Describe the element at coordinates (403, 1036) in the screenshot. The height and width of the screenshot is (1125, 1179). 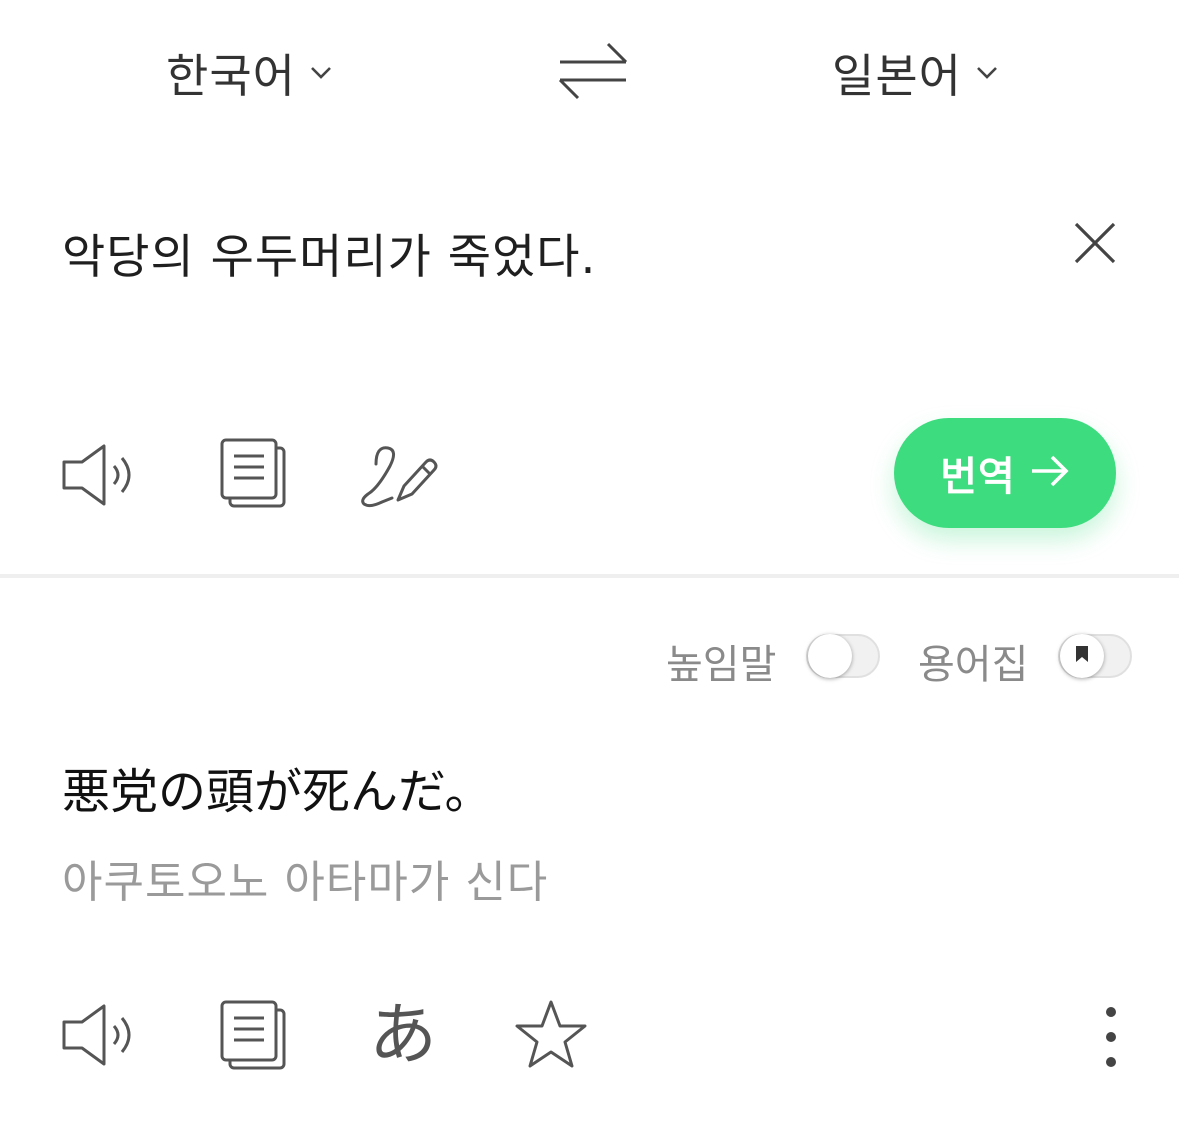
I see `kana-icon: あ` at that location.